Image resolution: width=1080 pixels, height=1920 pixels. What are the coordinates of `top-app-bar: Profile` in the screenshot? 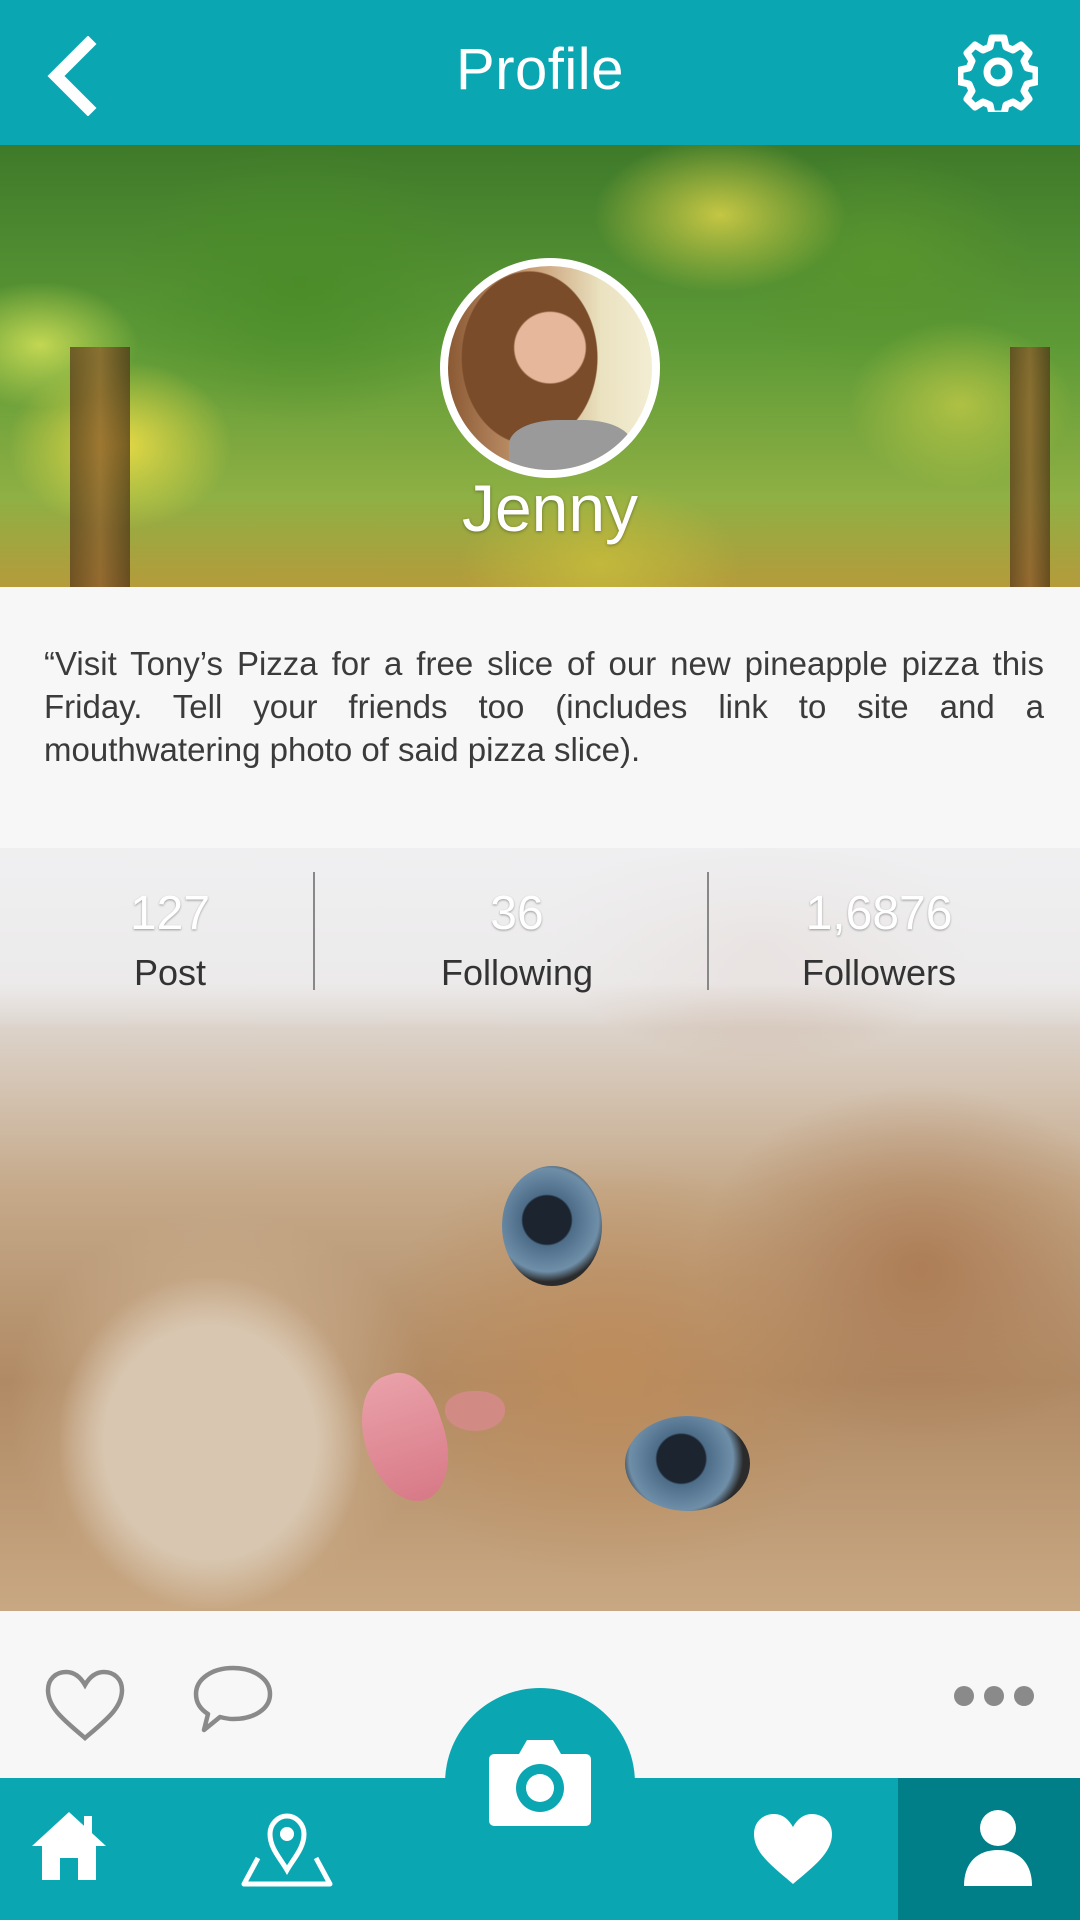 It's located at (540, 72).